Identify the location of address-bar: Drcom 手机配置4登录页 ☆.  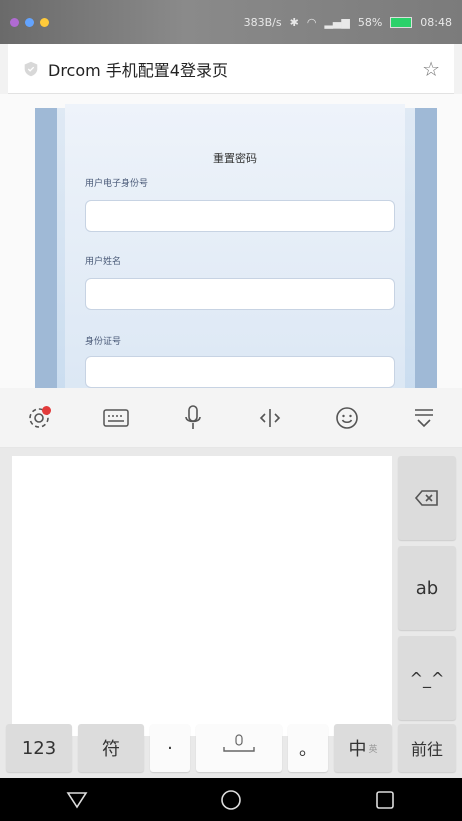
(231, 69).